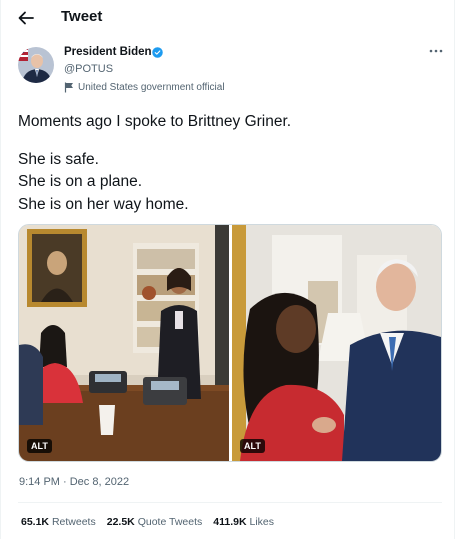 This screenshot has width=455, height=539. I want to click on retweets-stat: 65.1K Retweets, so click(58, 522).